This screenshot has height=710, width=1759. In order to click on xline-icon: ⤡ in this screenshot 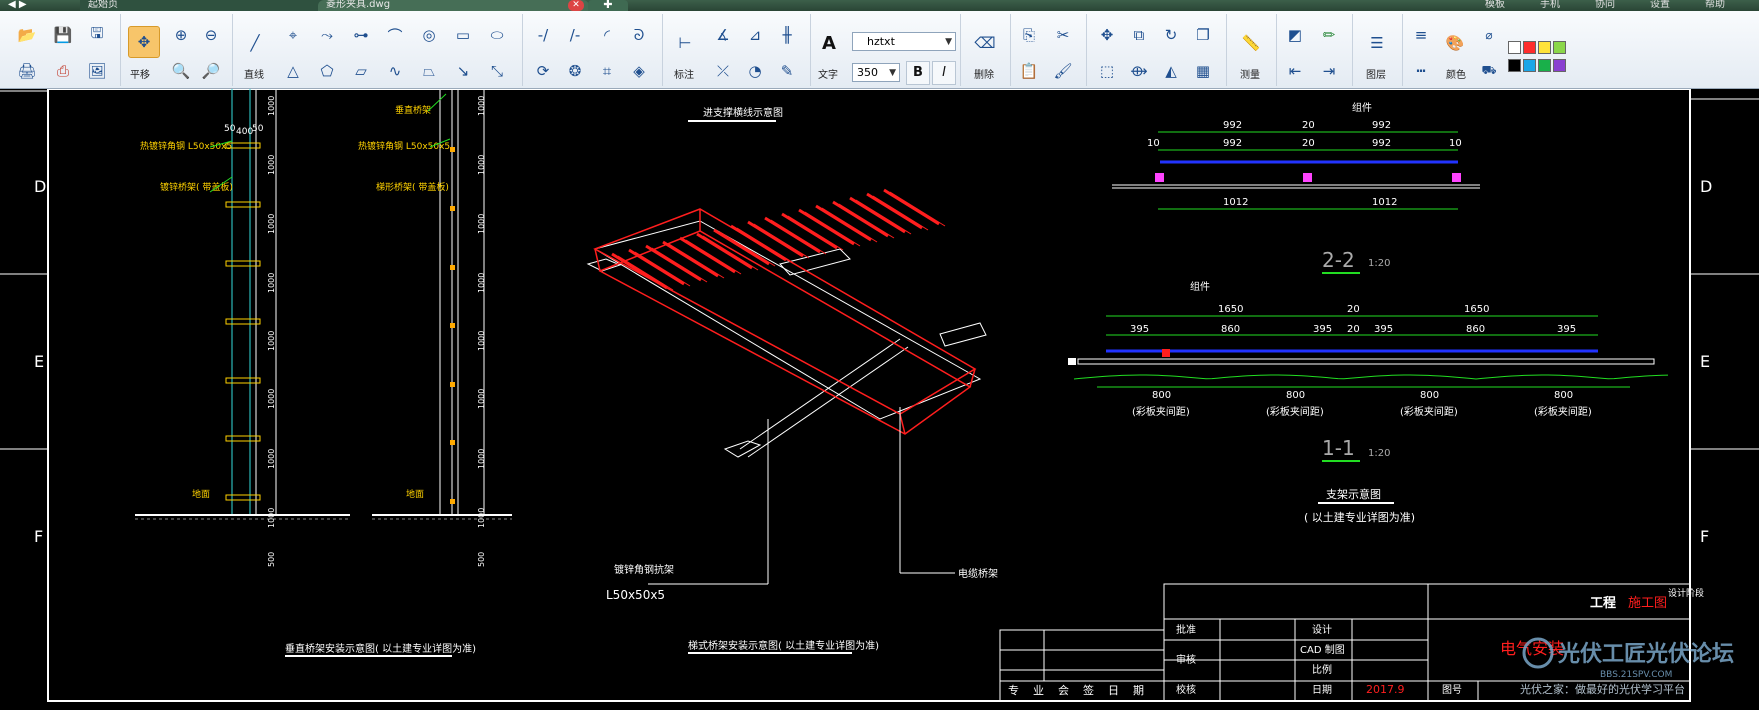, I will do `click(497, 71)`.